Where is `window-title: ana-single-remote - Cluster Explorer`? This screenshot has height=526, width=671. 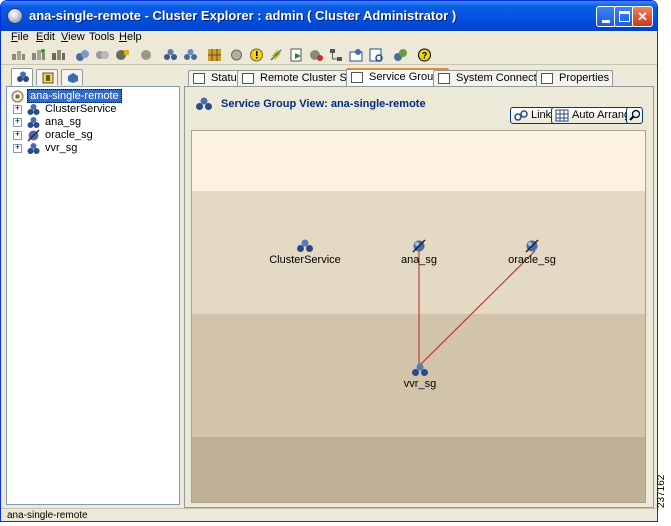
window-title: ana-single-remote - Cluster Explorer is located at coordinates (243, 15).